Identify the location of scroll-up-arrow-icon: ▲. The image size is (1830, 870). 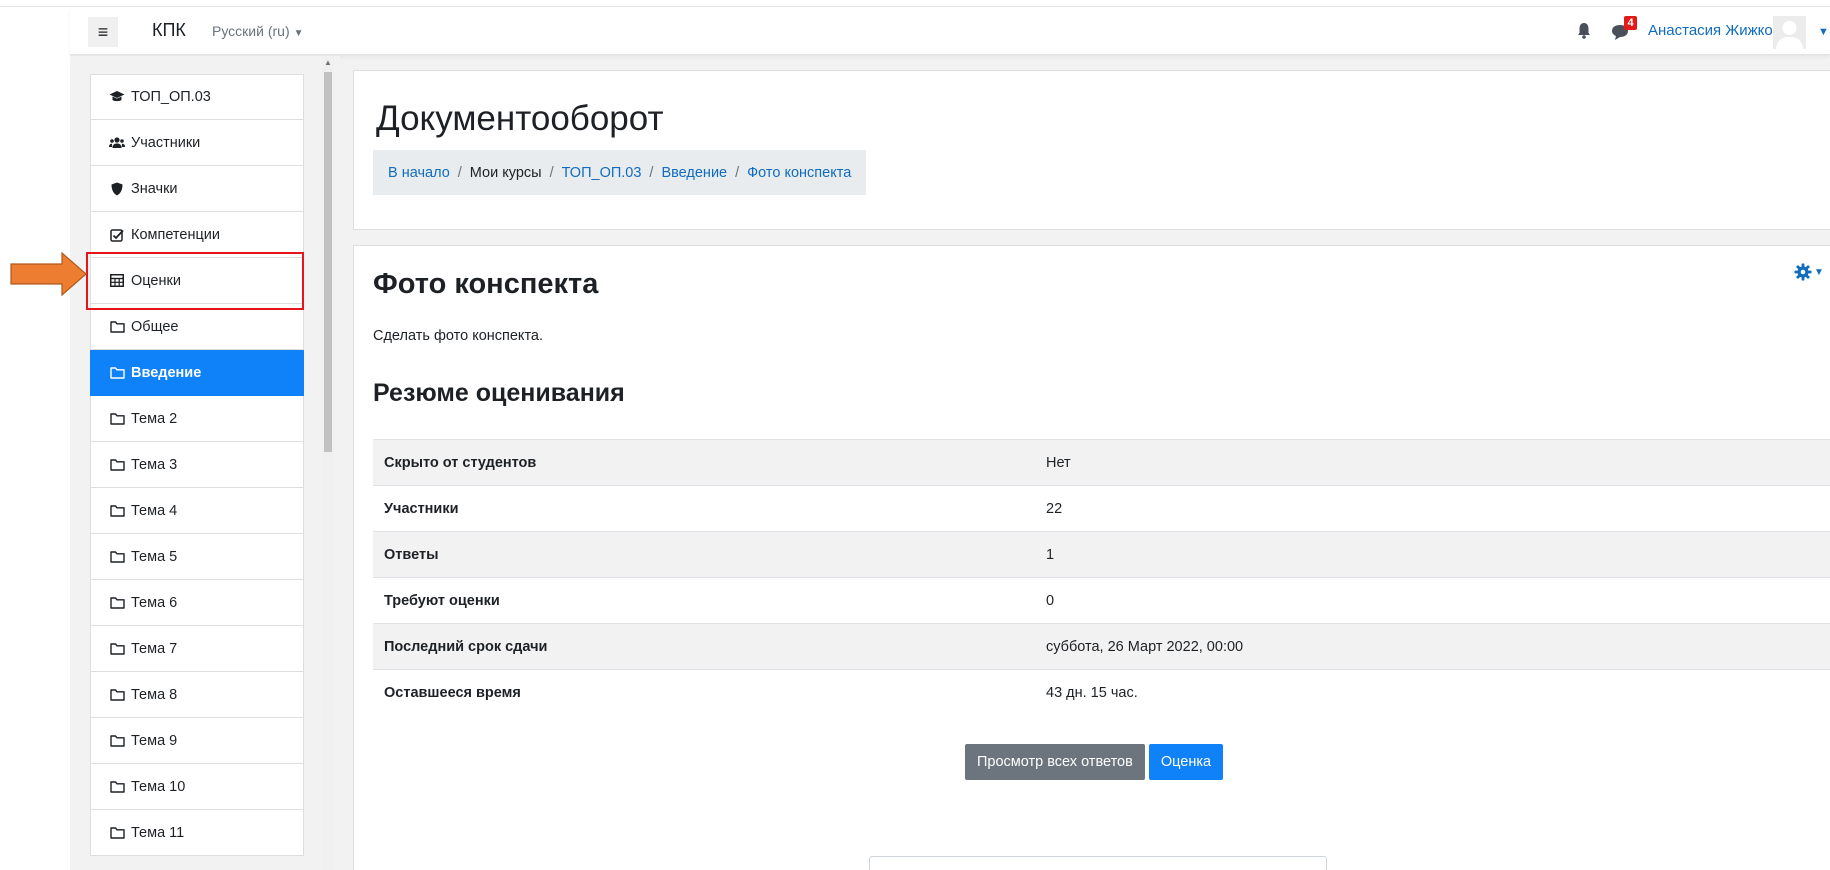
(328, 62).